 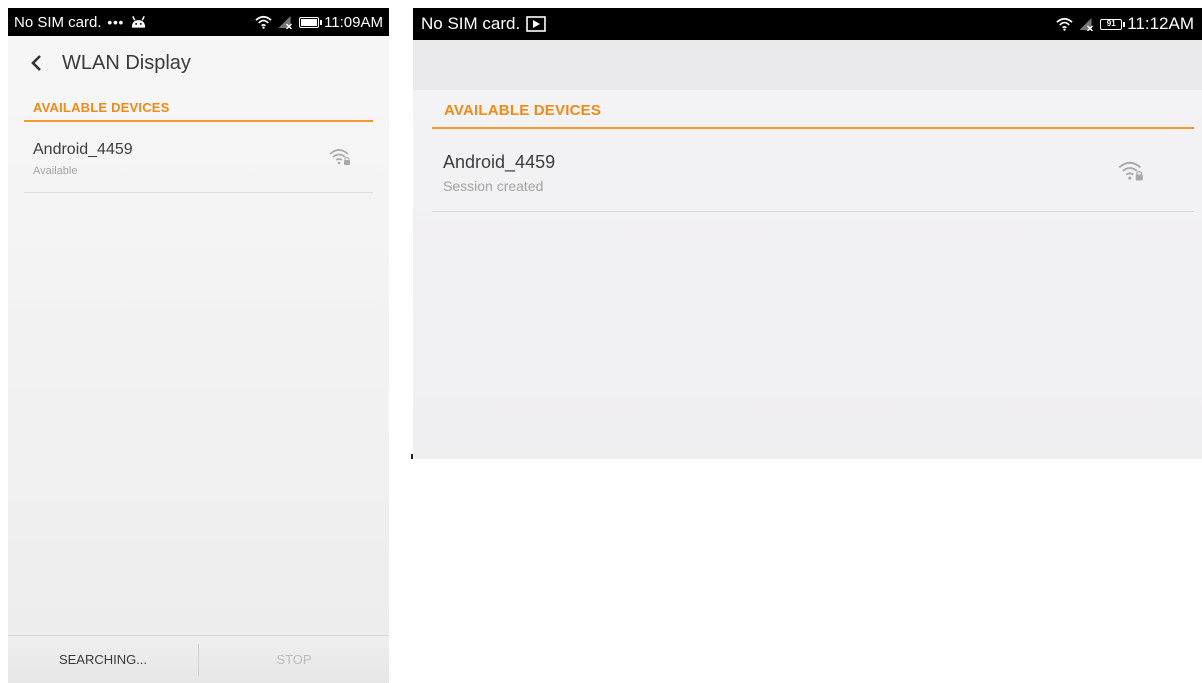 What do you see at coordinates (813, 170) in the screenshot?
I see `list-item-device: Android_4459 Session created` at bounding box center [813, 170].